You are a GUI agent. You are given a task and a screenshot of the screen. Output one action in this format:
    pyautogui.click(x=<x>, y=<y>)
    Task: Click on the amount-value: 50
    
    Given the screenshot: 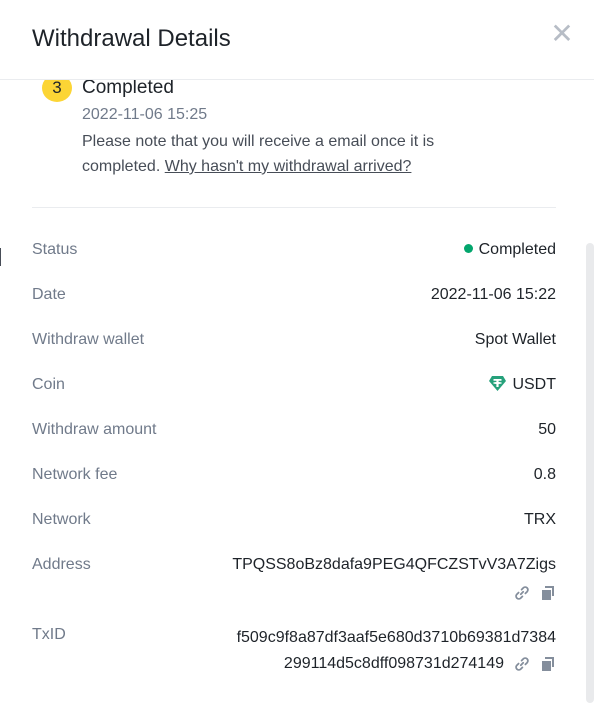 What is the action you would take?
    pyautogui.click(x=547, y=429)
    